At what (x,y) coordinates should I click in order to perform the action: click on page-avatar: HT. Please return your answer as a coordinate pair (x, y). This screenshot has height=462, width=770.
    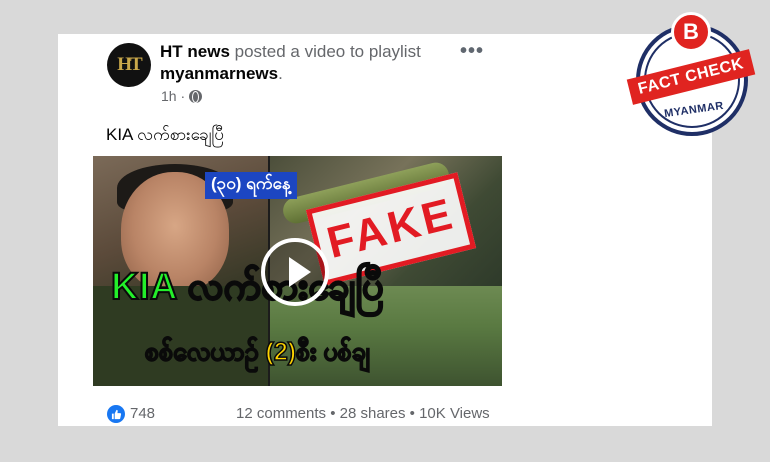
    Looking at the image, I should click on (129, 65).